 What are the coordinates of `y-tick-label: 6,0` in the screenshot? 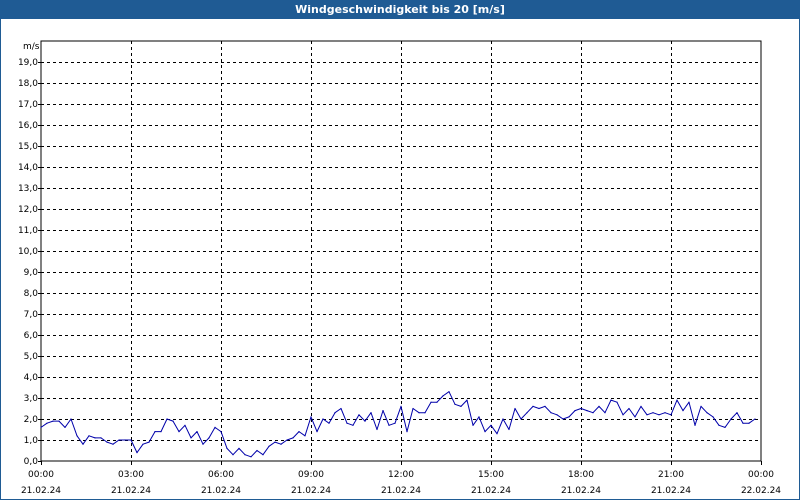 It's located at (31, 336).